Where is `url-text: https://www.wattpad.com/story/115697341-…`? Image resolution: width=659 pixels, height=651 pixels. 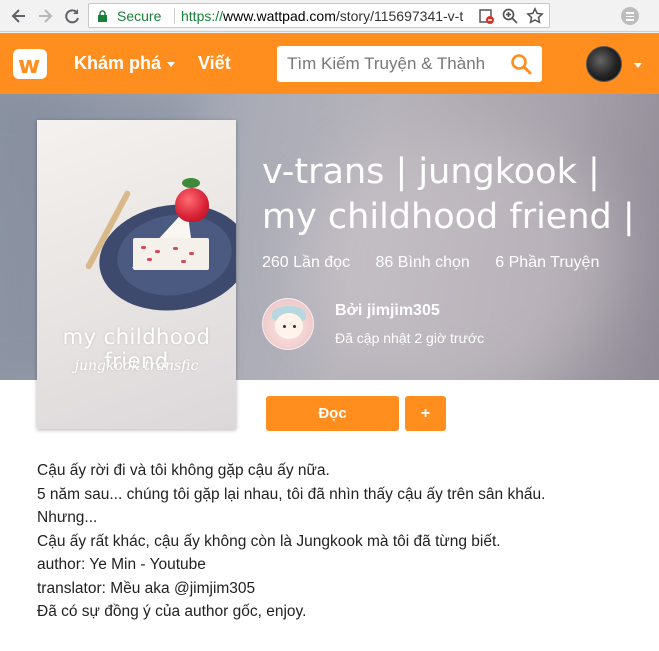 url-text: https://www.wattpad.com/story/115697341-… is located at coordinates (322, 16).